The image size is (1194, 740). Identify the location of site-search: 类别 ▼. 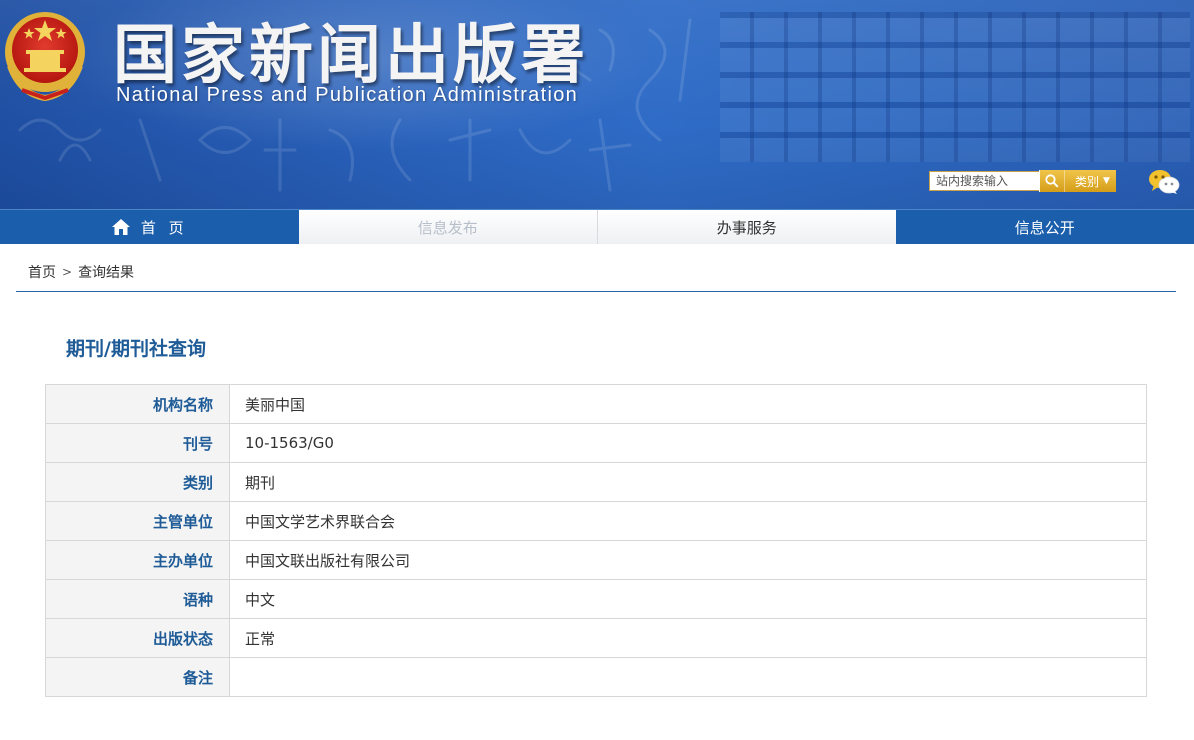
(1022, 181).